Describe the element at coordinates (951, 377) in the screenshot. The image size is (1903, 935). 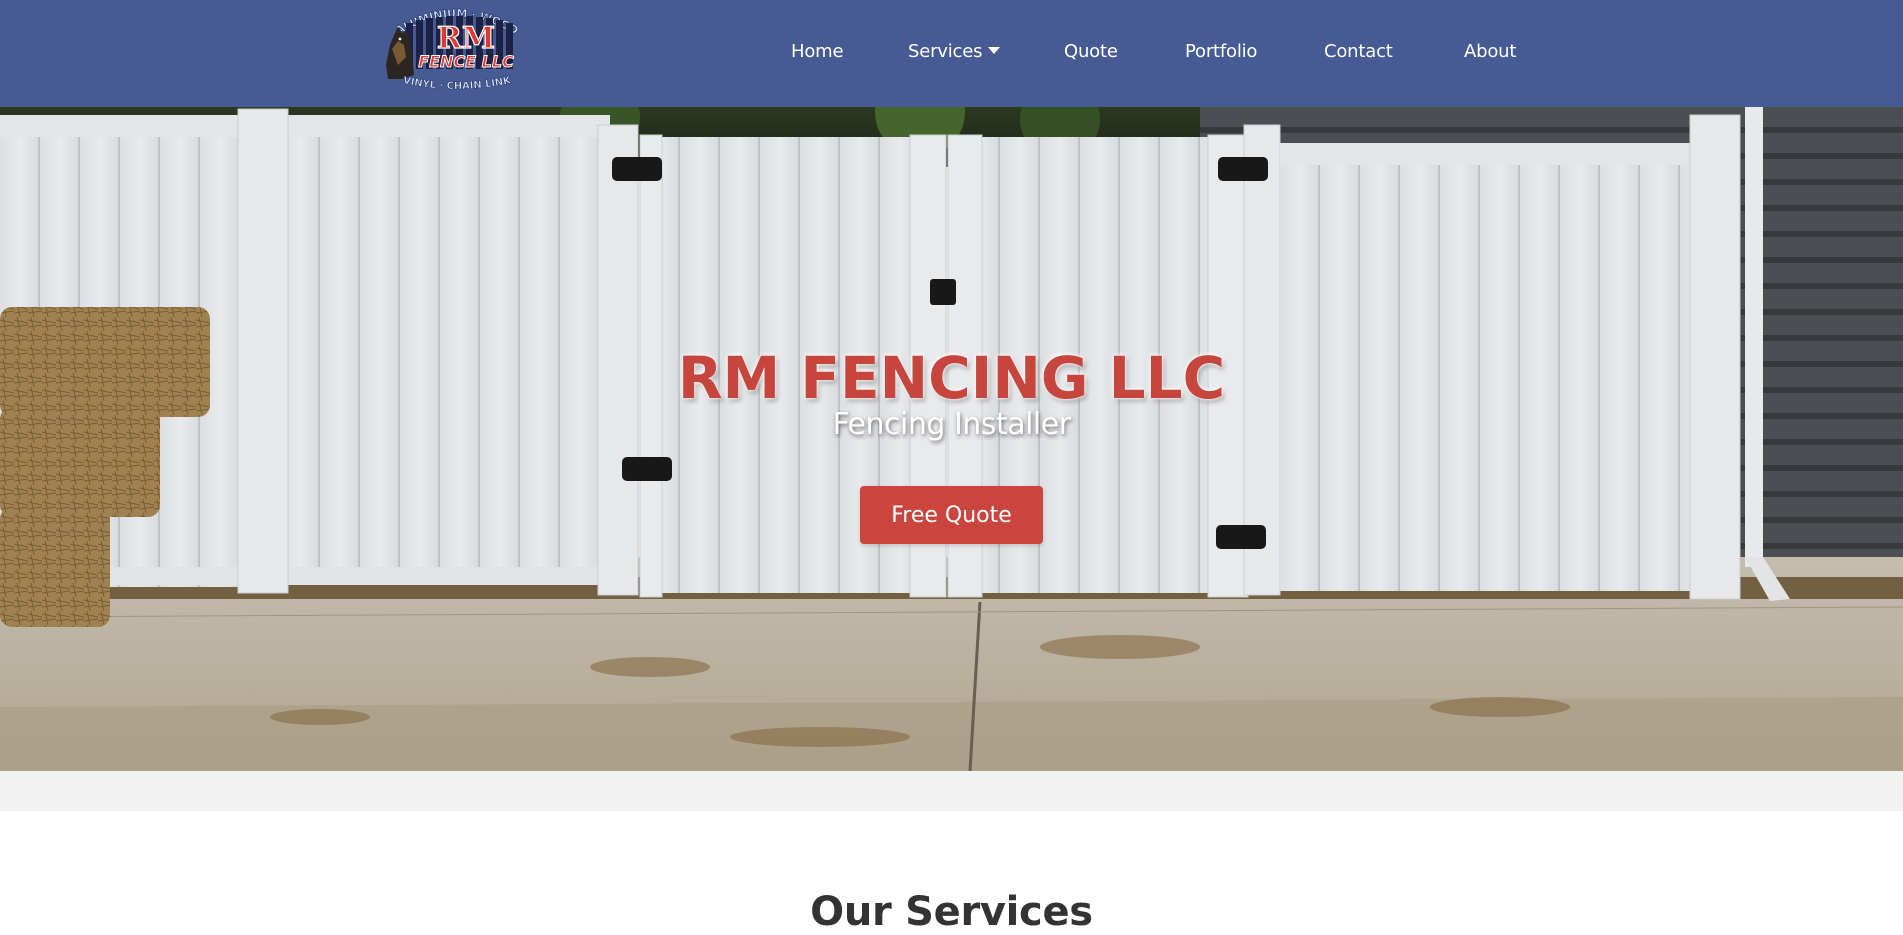
I see `hero-title: RM FENCING LLC` at that location.